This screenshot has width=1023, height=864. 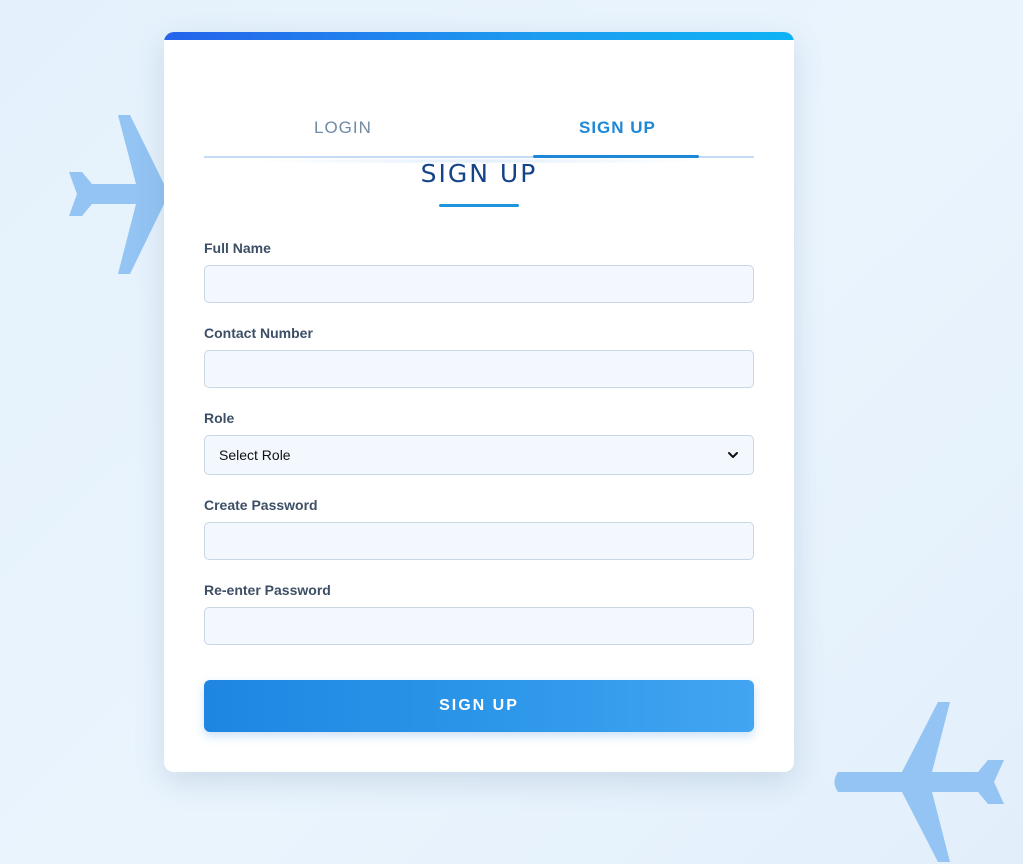 What do you see at coordinates (479, 541) in the screenshot?
I see `create-password-input` at bounding box center [479, 541].